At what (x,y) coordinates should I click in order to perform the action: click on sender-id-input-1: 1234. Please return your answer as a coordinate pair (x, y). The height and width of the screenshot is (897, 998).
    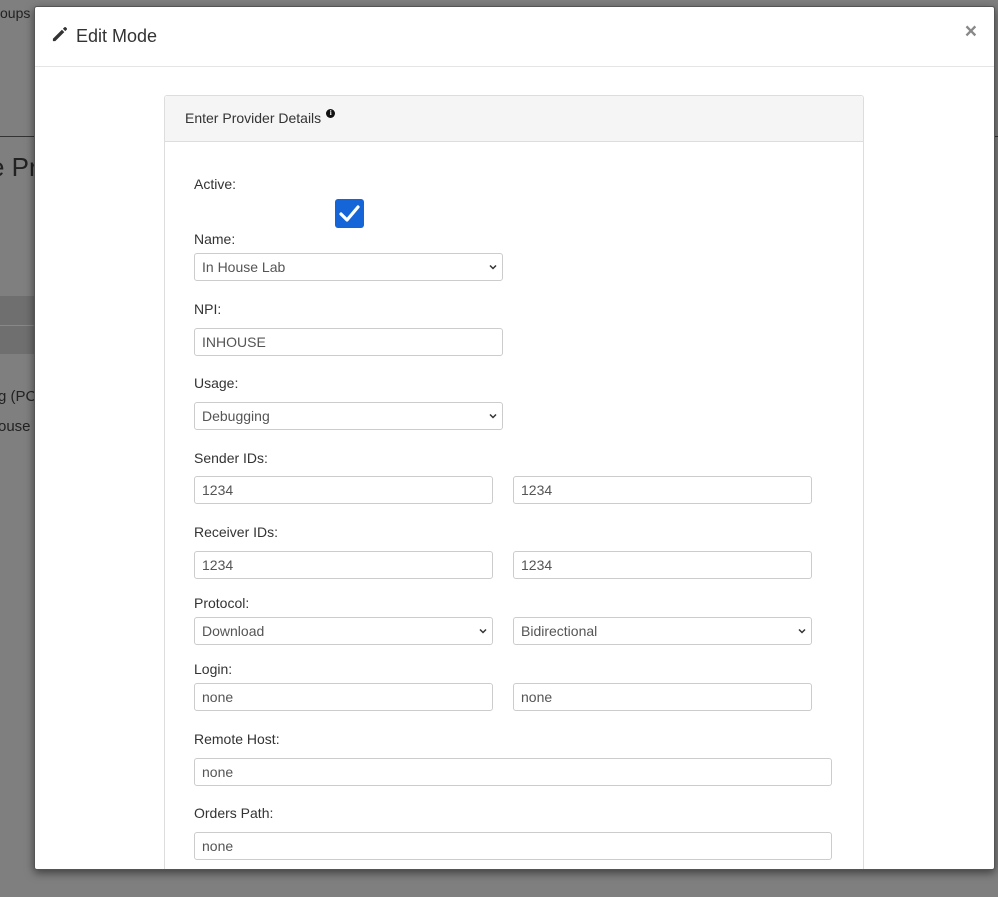
    Looking at the image, I should click on (343, 490).